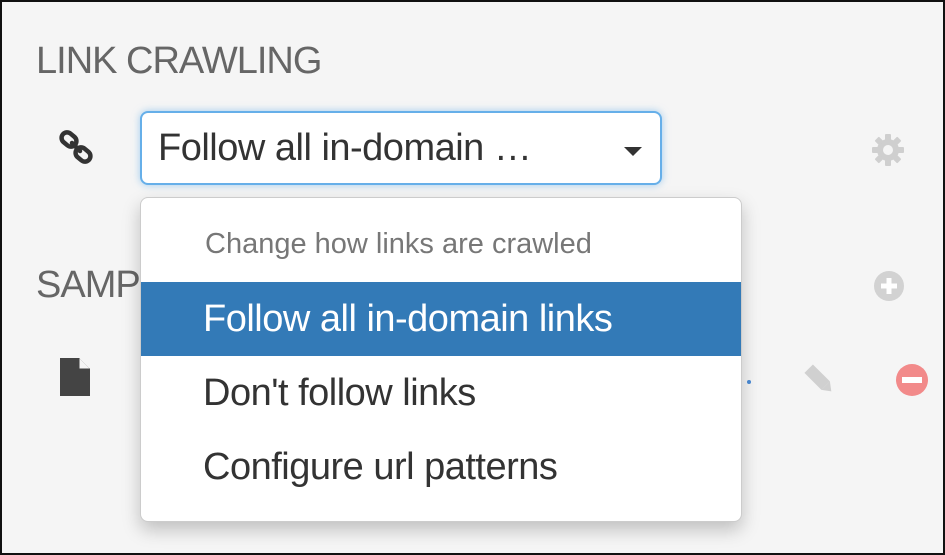 Image resolution: width=945 pixels, height=555 pixels. I want to click on chevron-down-icon, so click(633, 151).